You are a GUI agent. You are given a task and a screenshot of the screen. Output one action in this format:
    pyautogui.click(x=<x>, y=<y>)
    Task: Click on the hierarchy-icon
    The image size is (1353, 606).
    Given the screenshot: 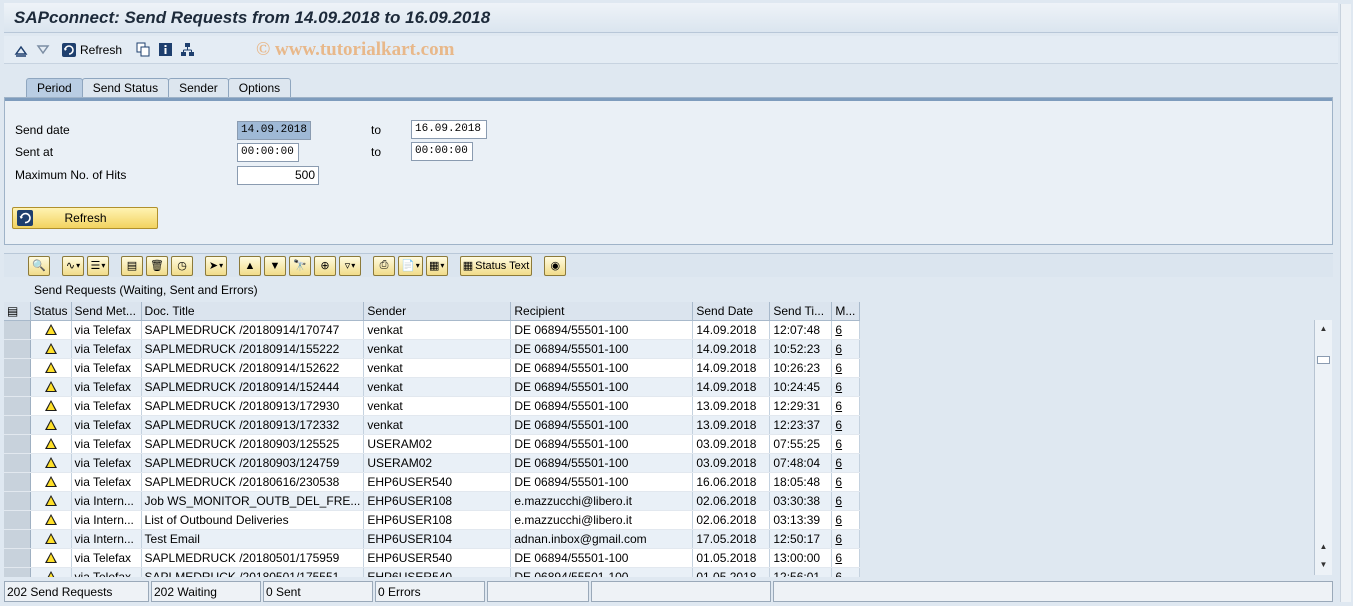 What is the action you would take?
    pyautogui.click(x=187, y=50)
    